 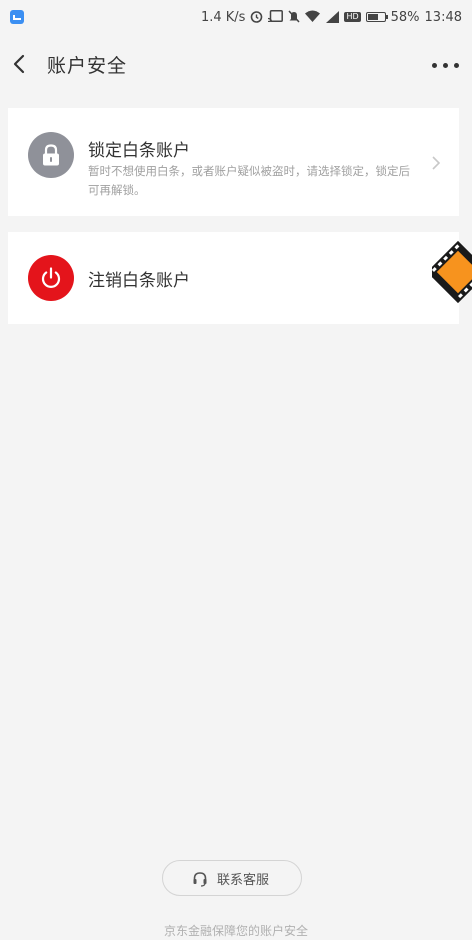 I want to click on power-icon-circle, so click(x=51, y=278).